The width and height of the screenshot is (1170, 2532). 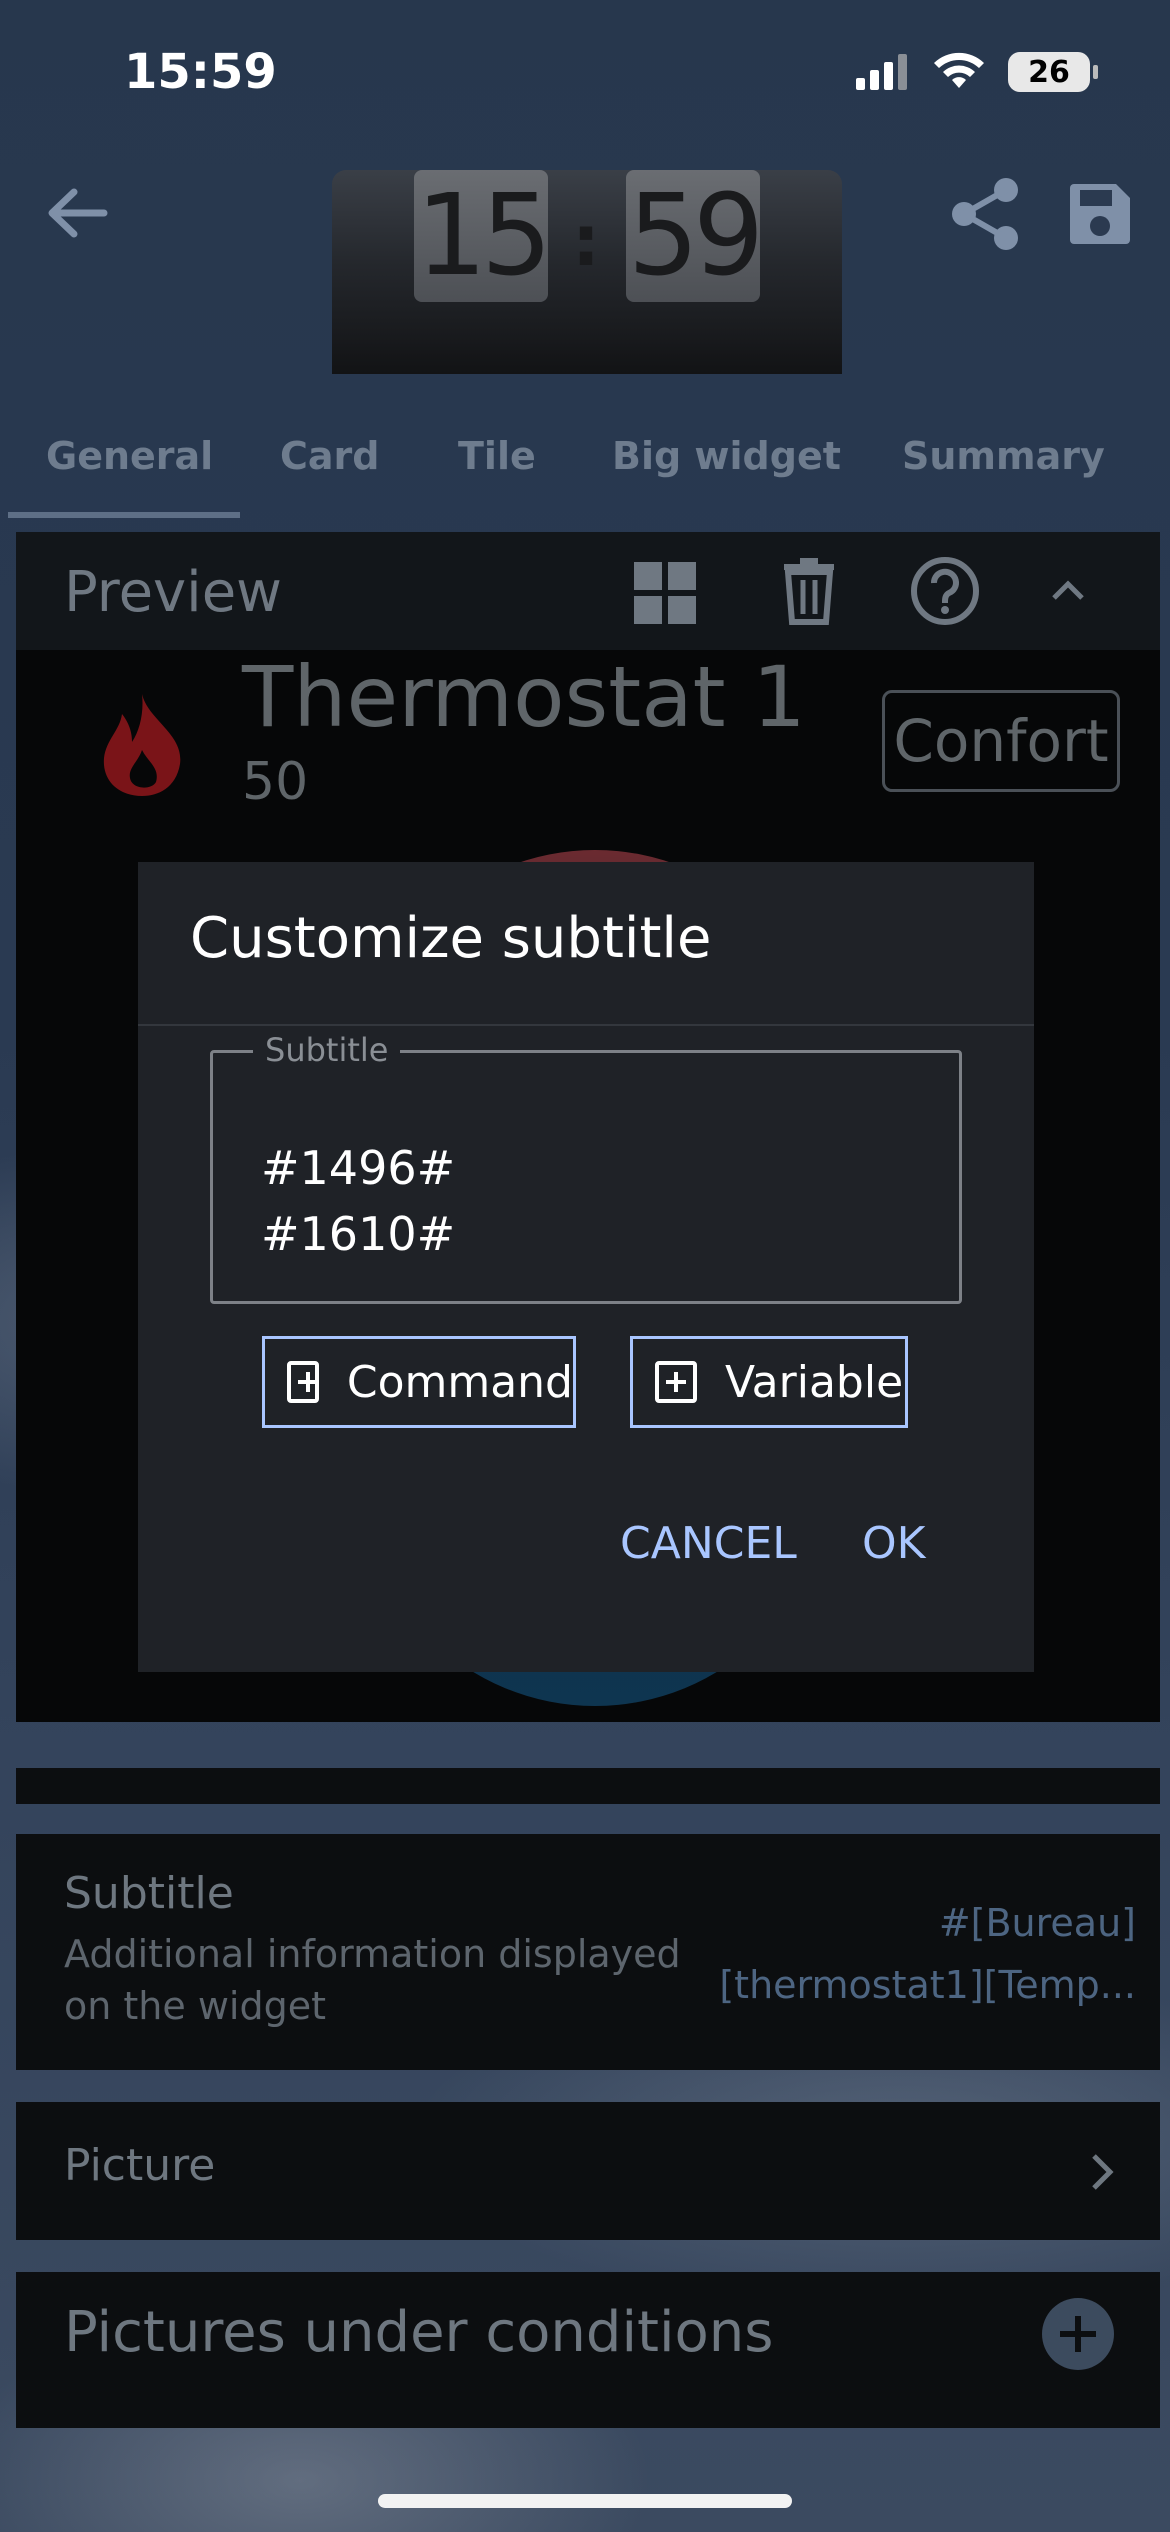 I want to click on add-variable-label: Variable, so click(x=814, y=1382).